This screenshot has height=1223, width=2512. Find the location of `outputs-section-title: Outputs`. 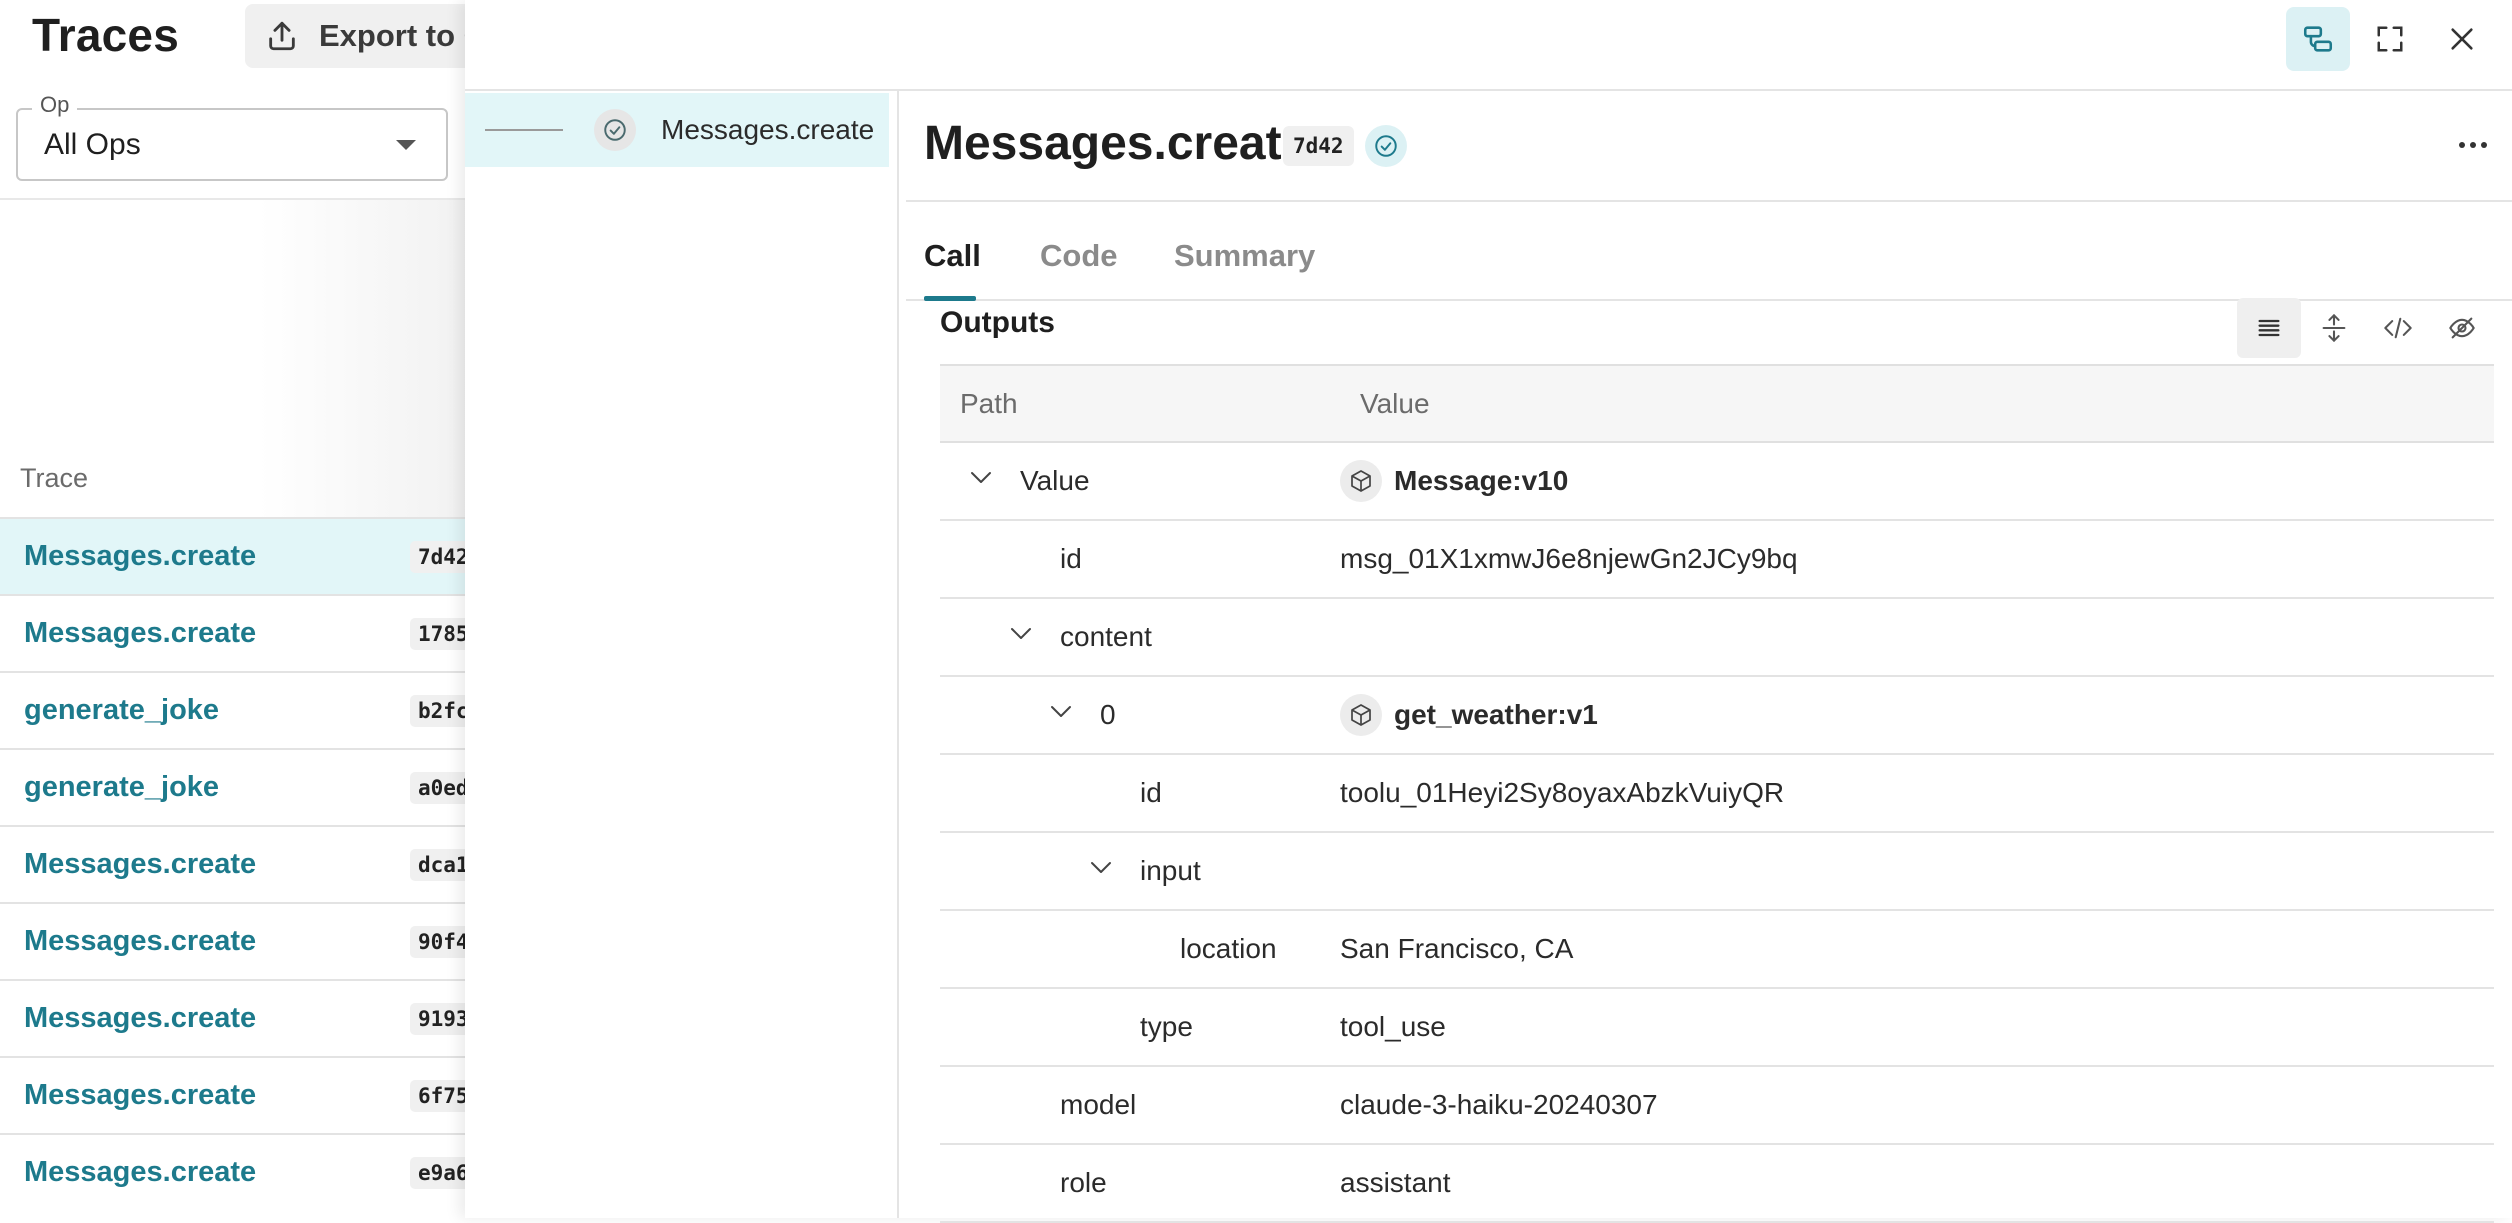

outputs-section-title: Outputs is located at coordinates (997, 322).